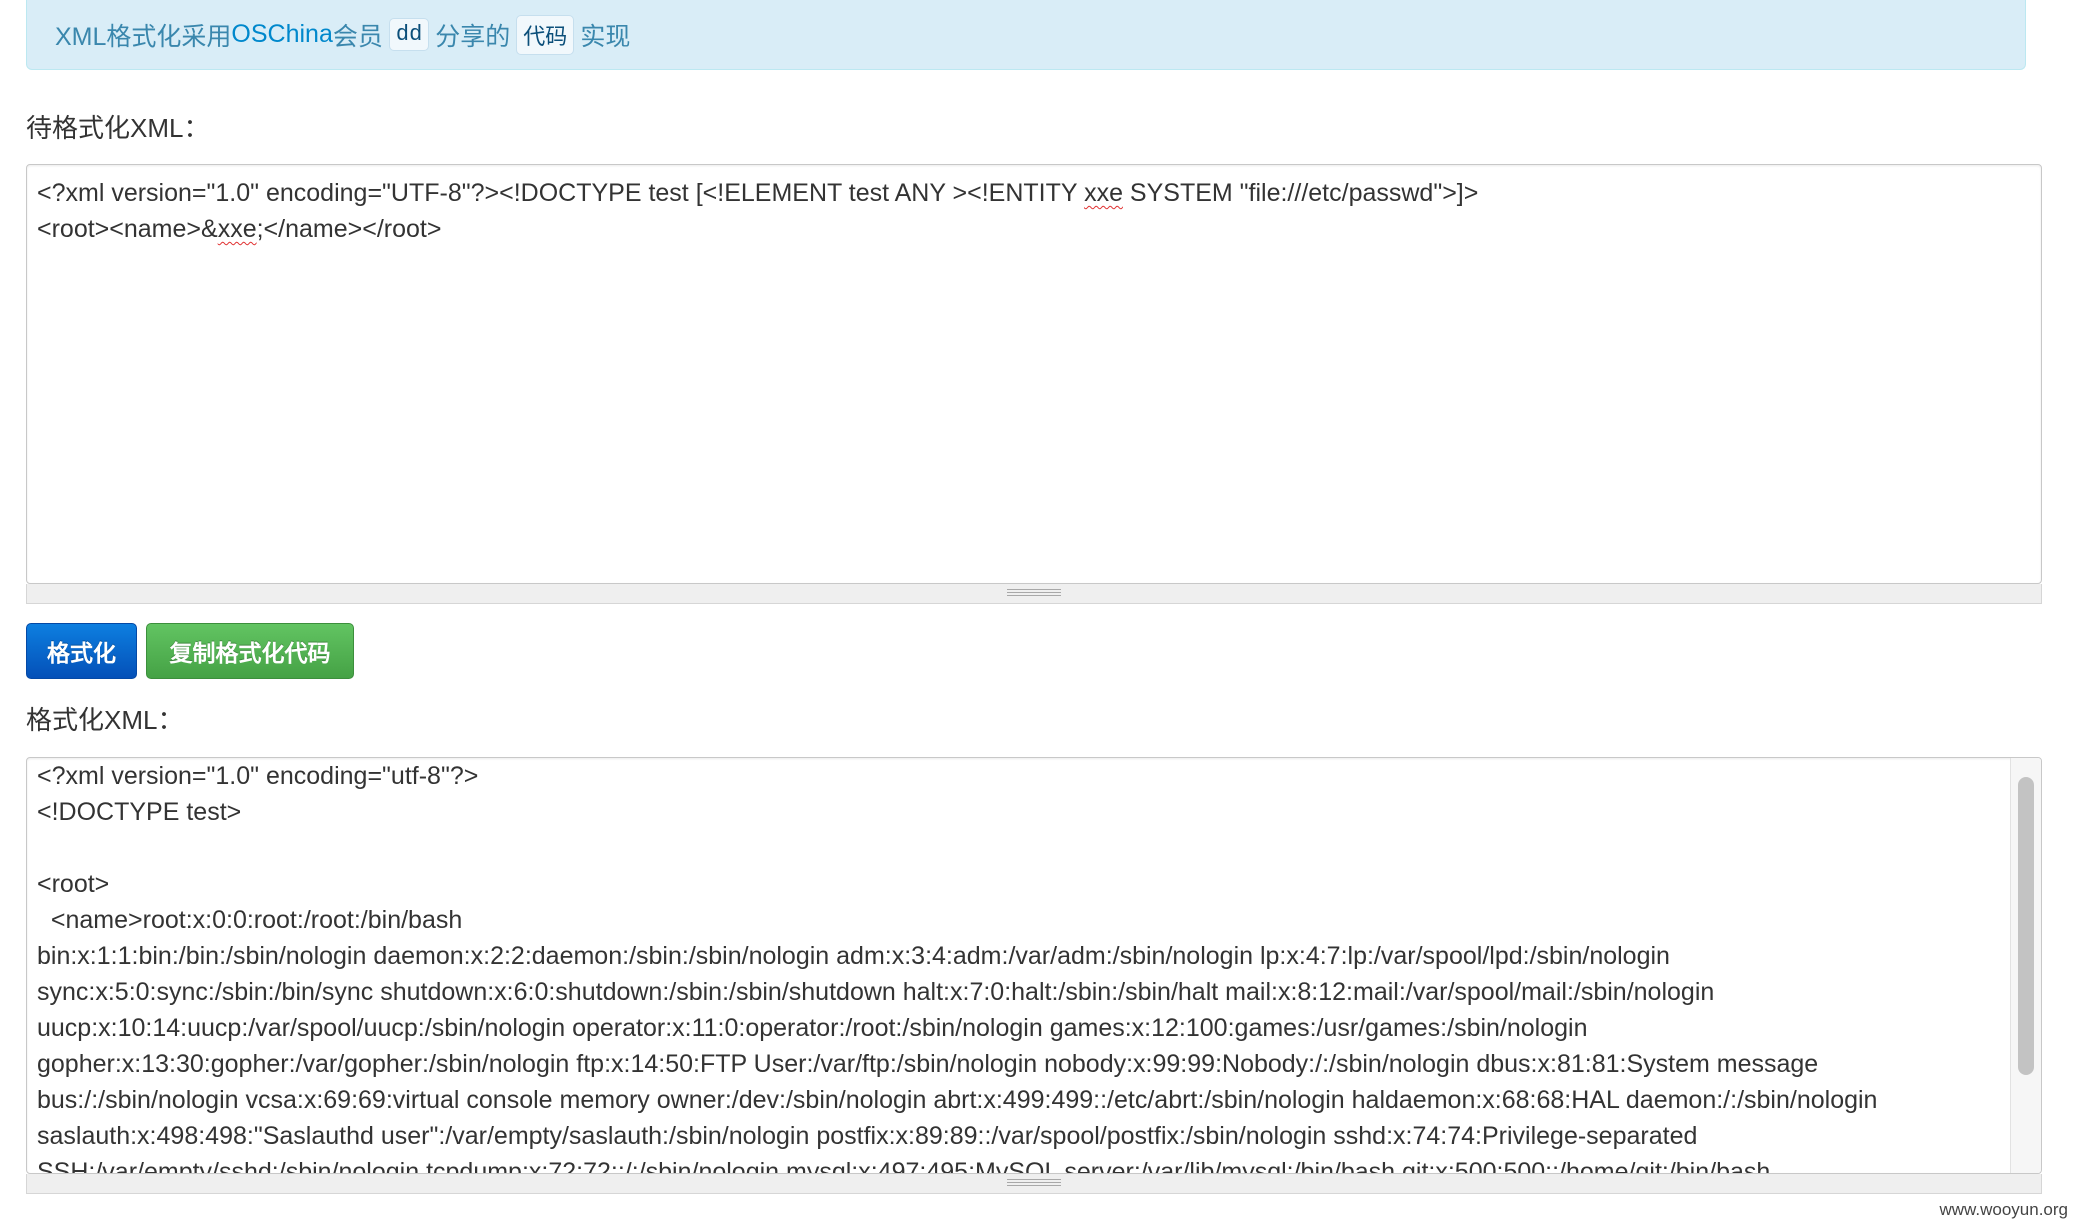 This screenshot has width=2074, height=1222. I want to click on output-line: <?xml version="1.0" encoding="utf-8"?>, so click(258, 776).